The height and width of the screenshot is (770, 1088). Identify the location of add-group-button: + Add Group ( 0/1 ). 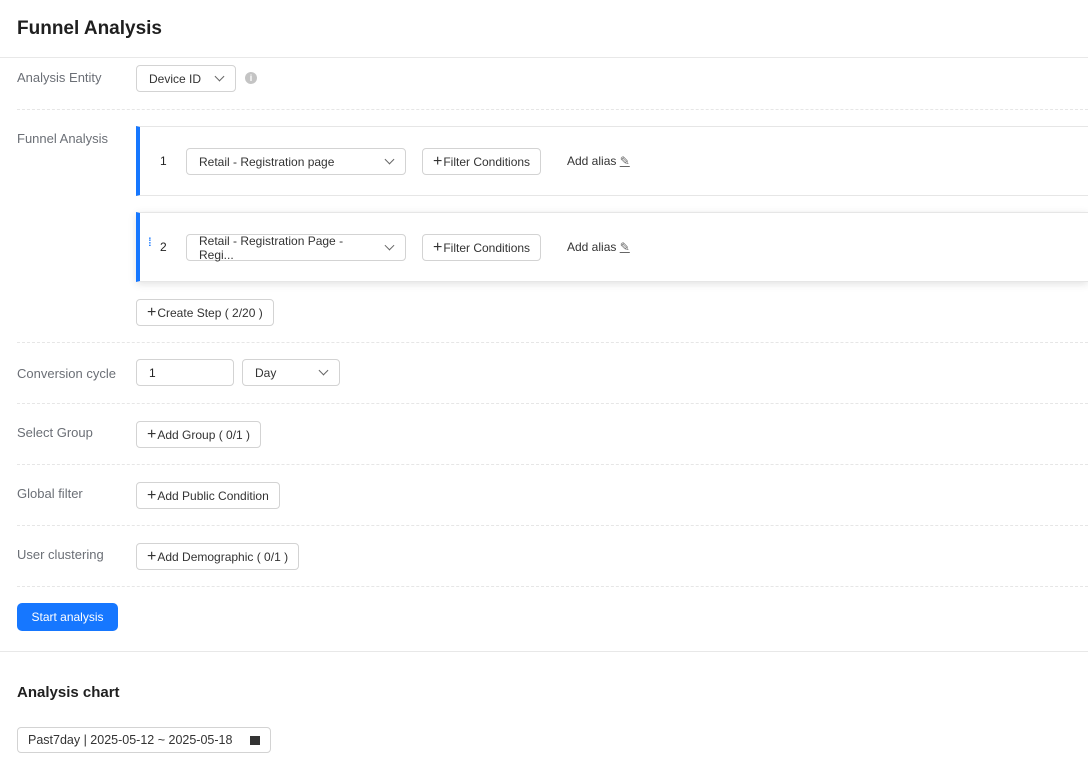
(199, 434).